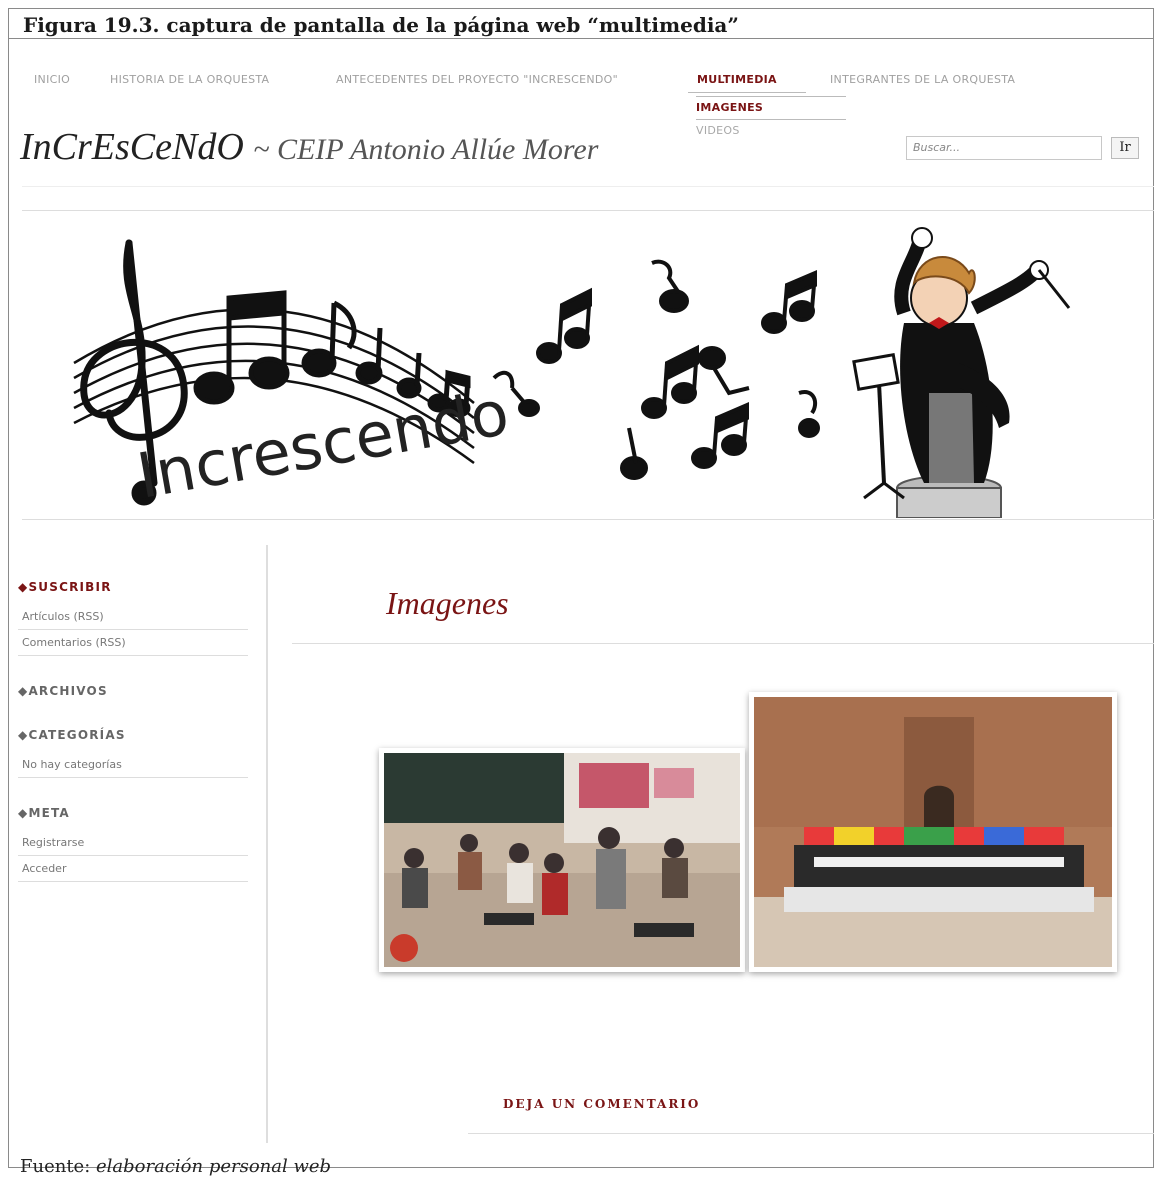 The height and width of the screenshot is (1180, 1156). Describe the element at coordinates (771, 131) in the screenshot. I see `submenu-videos: VIDEOS` at that location.